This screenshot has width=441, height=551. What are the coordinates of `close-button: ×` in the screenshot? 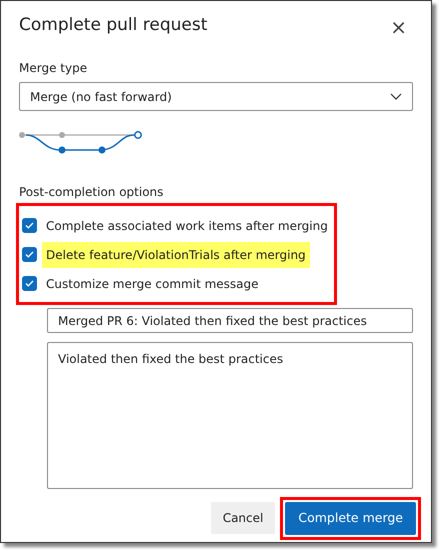 It's located at (398, 27).